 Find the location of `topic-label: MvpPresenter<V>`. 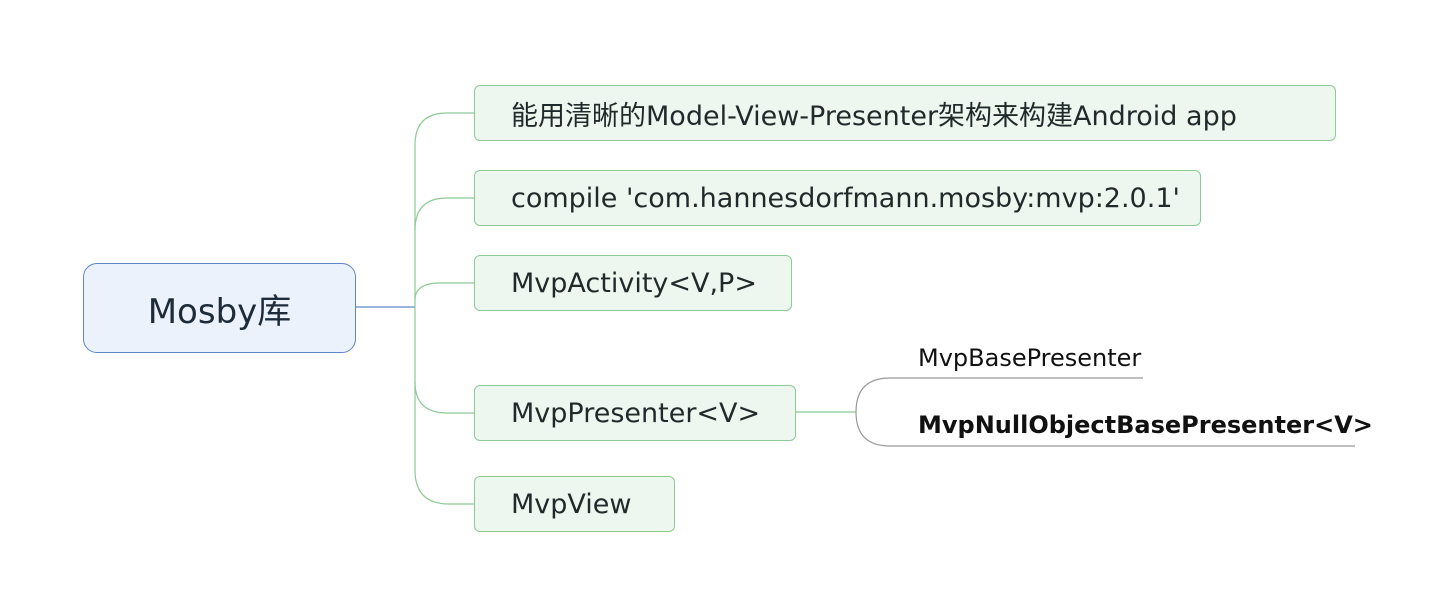

topic-label: MvpPresenter<V> is located at coordinates (636, 413).